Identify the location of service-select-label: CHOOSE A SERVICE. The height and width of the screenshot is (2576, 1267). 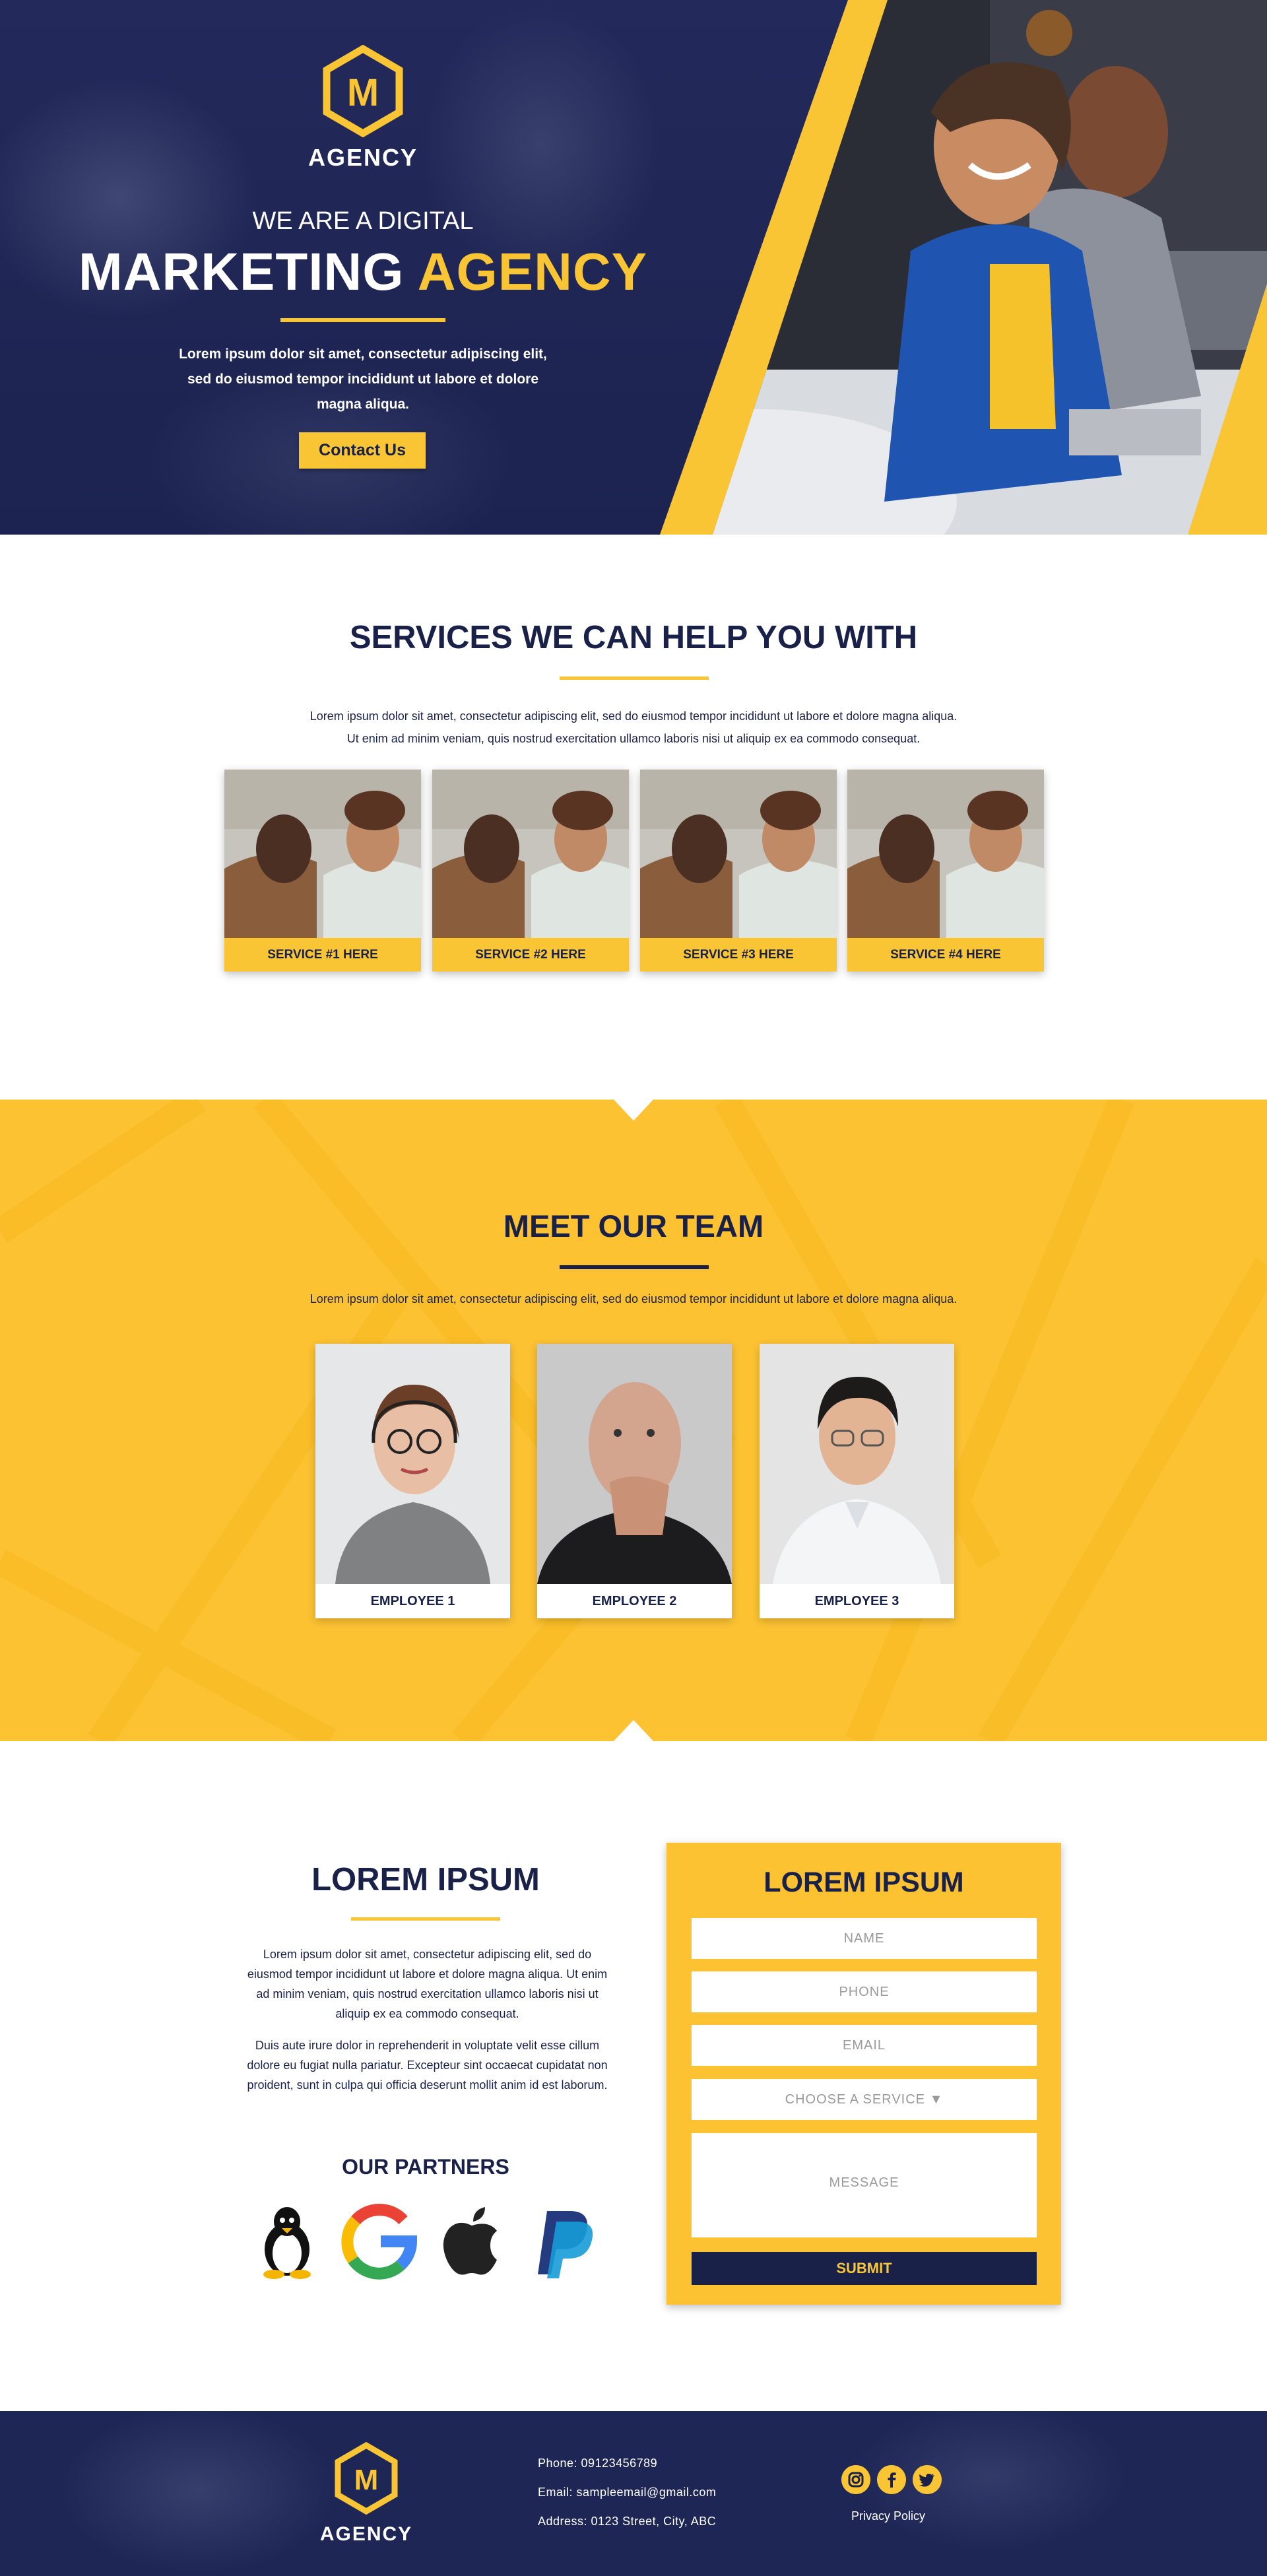
(855, 2099).